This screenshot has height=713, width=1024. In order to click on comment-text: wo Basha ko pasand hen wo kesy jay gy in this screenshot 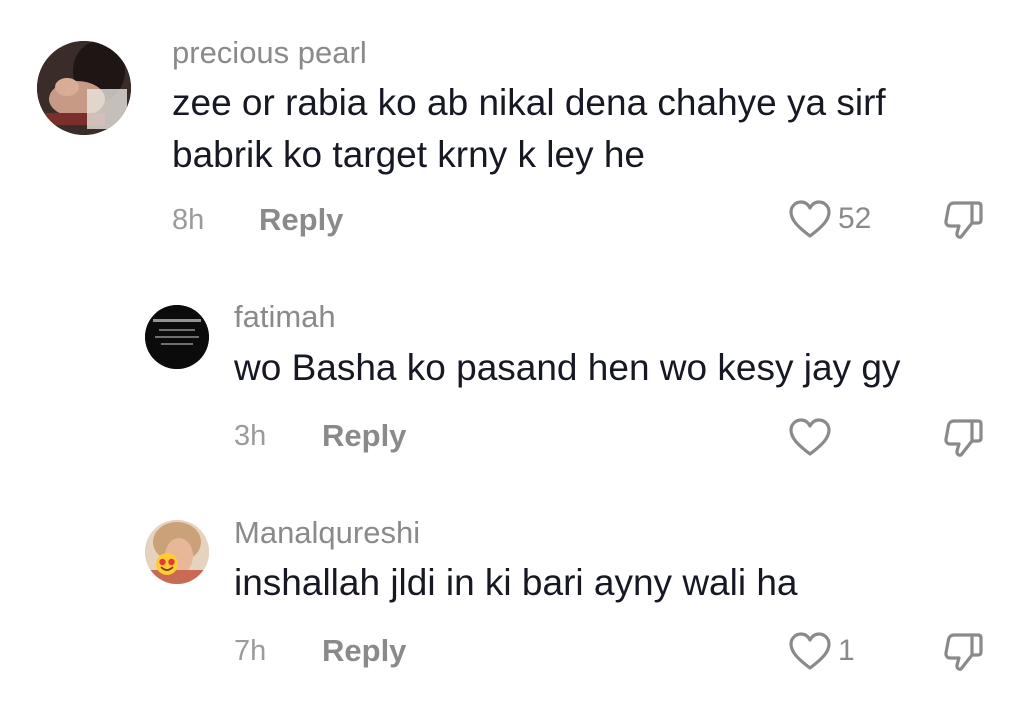, I will do `click(567, 368)`.